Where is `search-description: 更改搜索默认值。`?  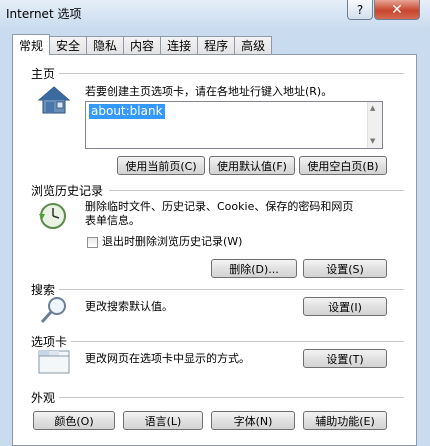
search-description: 更改搜索默认值。 is located at coordinates (129, 306).